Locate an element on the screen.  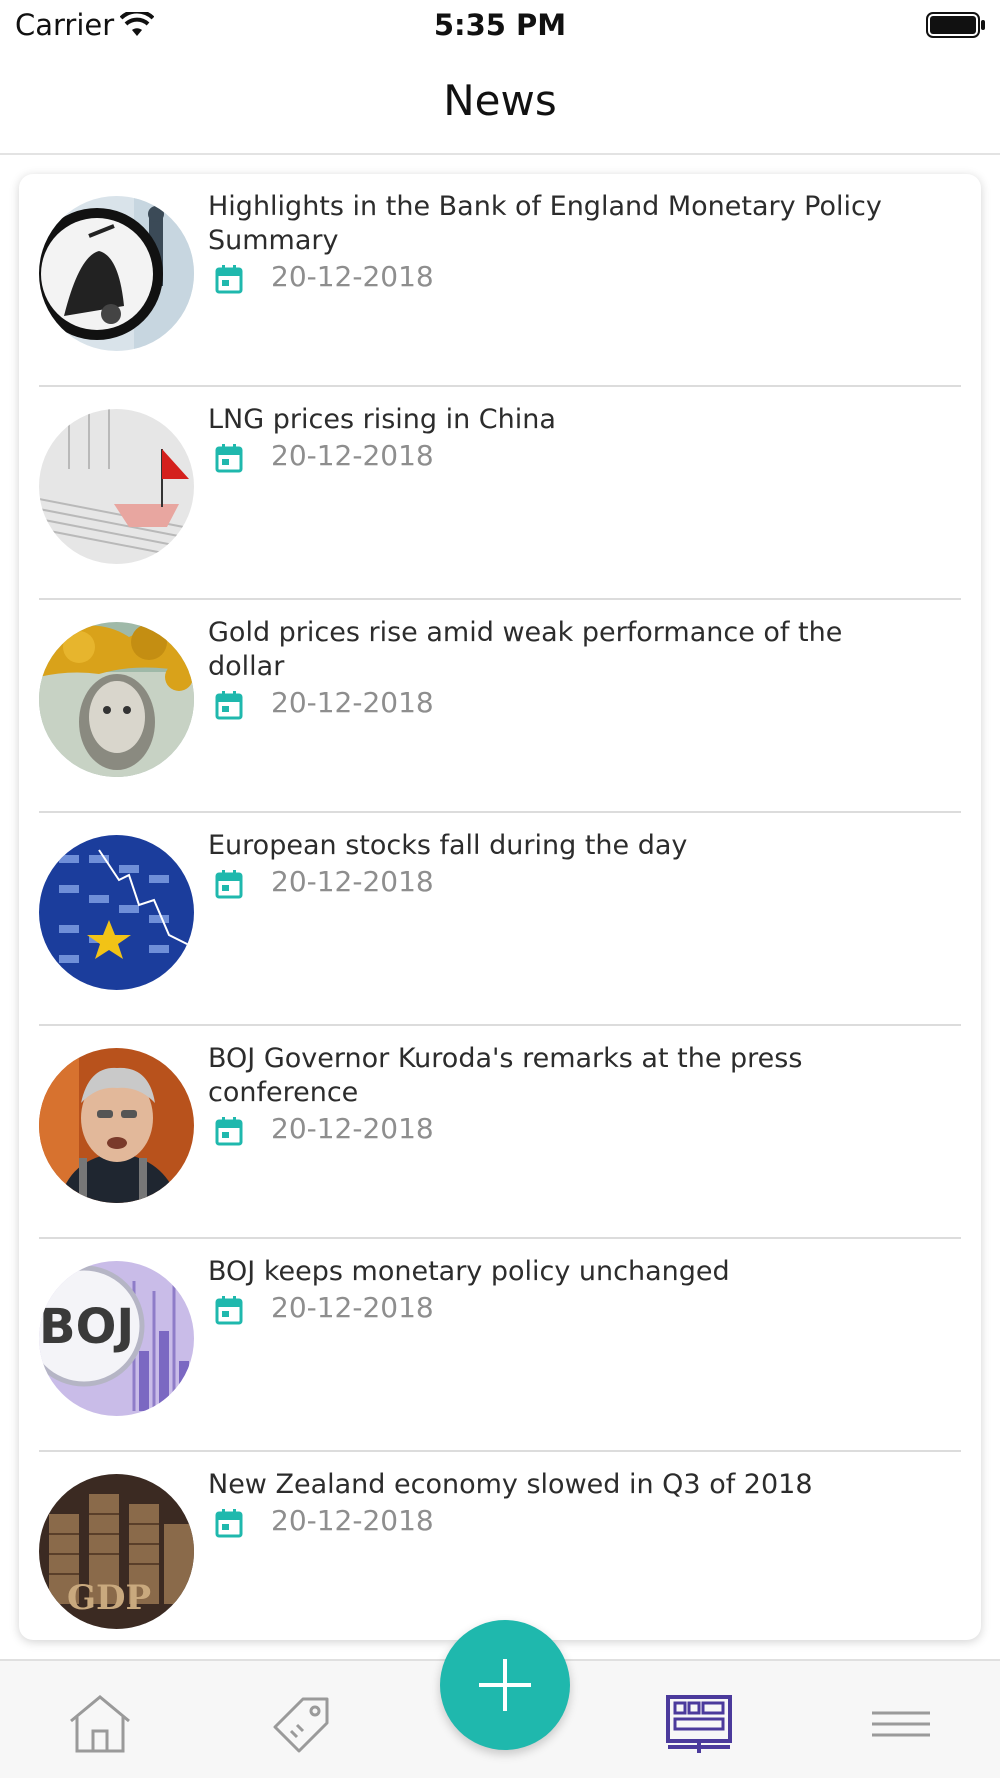
news-icon is located at coordinates (699, 1724).